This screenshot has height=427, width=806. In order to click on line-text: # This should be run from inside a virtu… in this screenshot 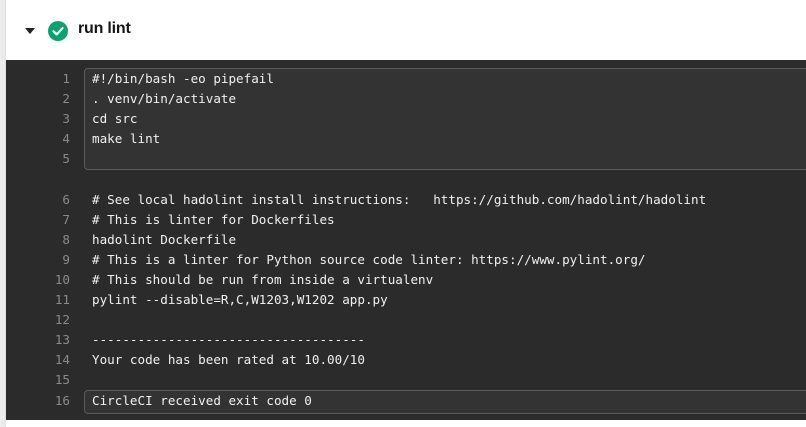, I will do `click(263, 279)`.